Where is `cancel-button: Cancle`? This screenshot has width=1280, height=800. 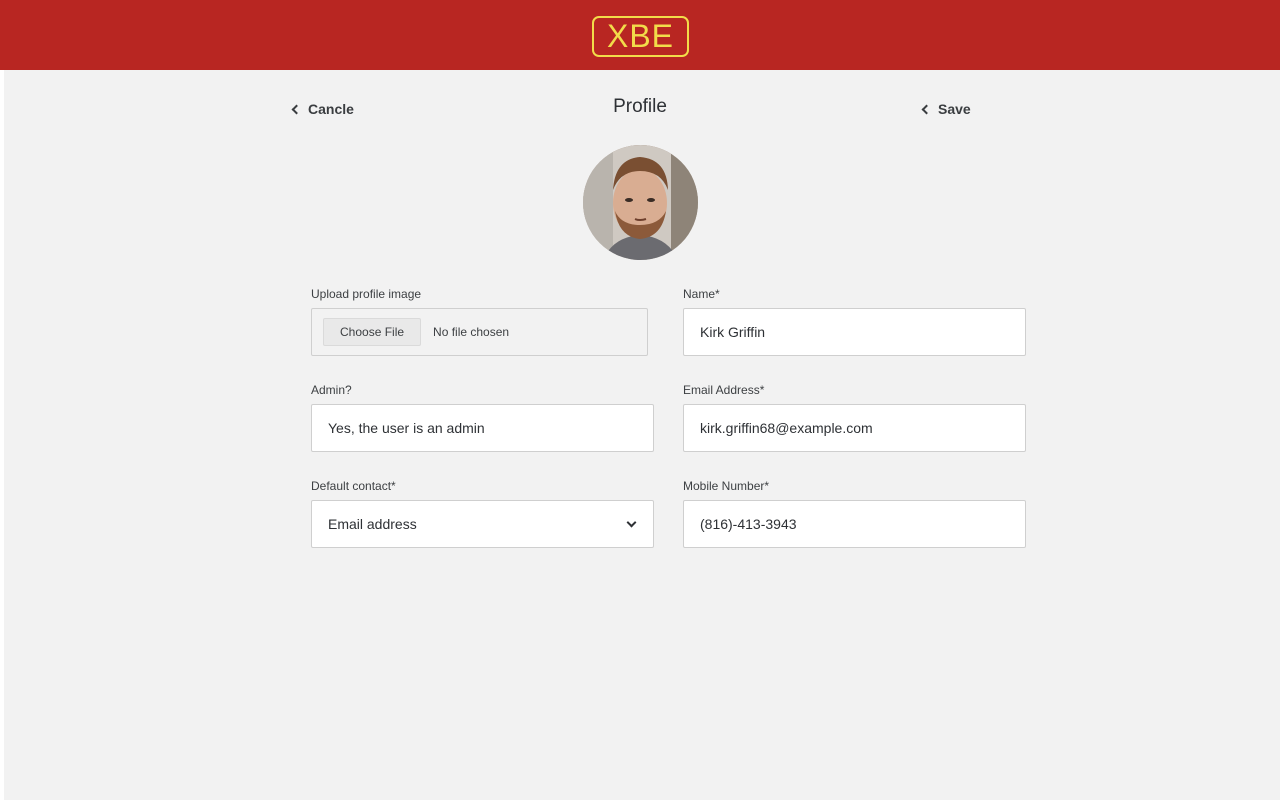
cancel-button: Cancle is located at coordinates (322, 109).